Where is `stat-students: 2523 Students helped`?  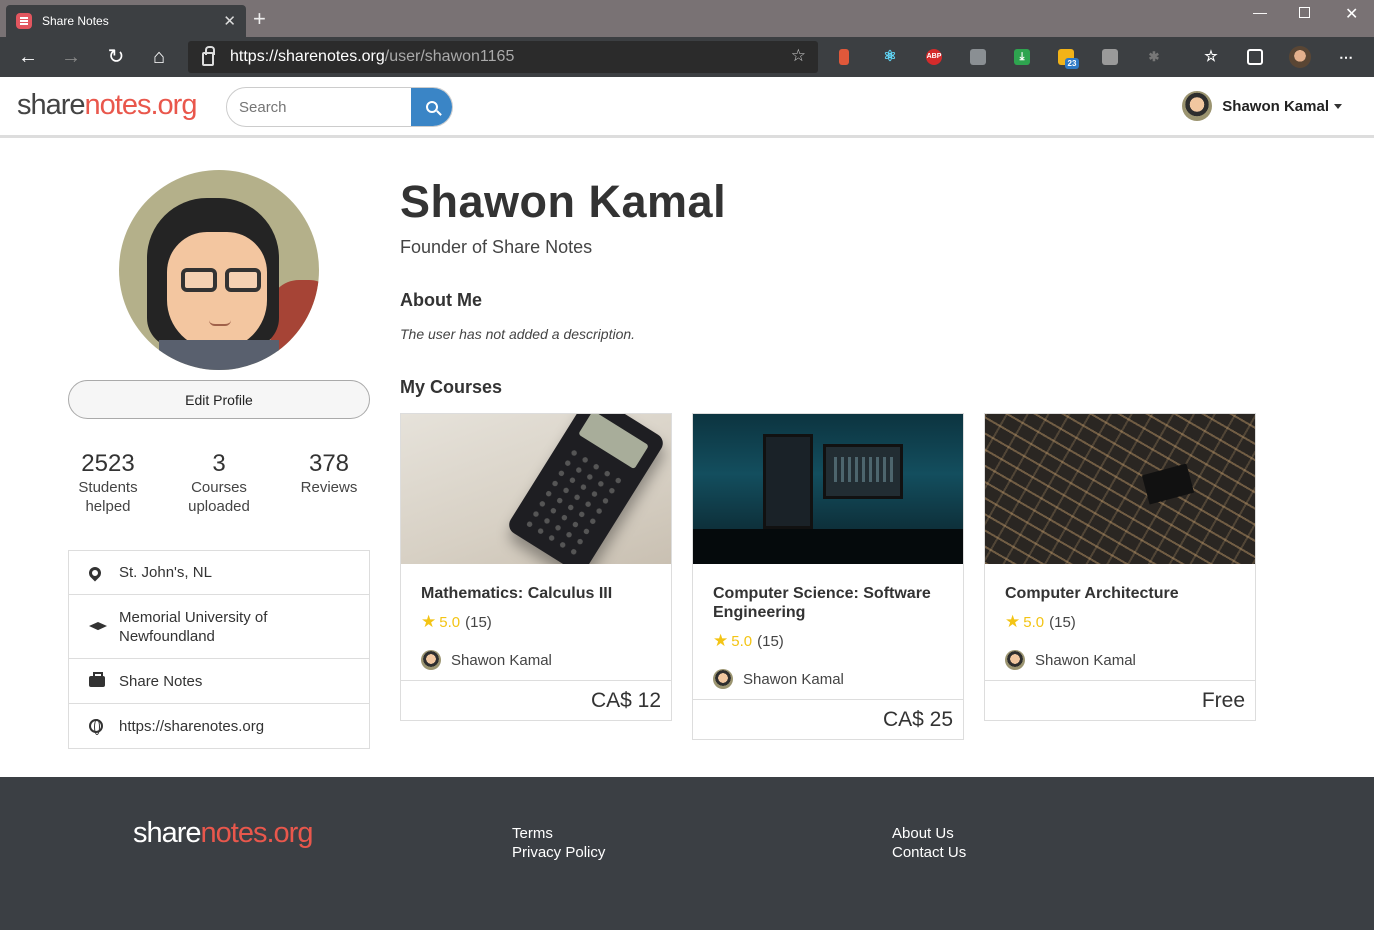 stat-students: 2523 Students helped is located at coordinates (108, 483).